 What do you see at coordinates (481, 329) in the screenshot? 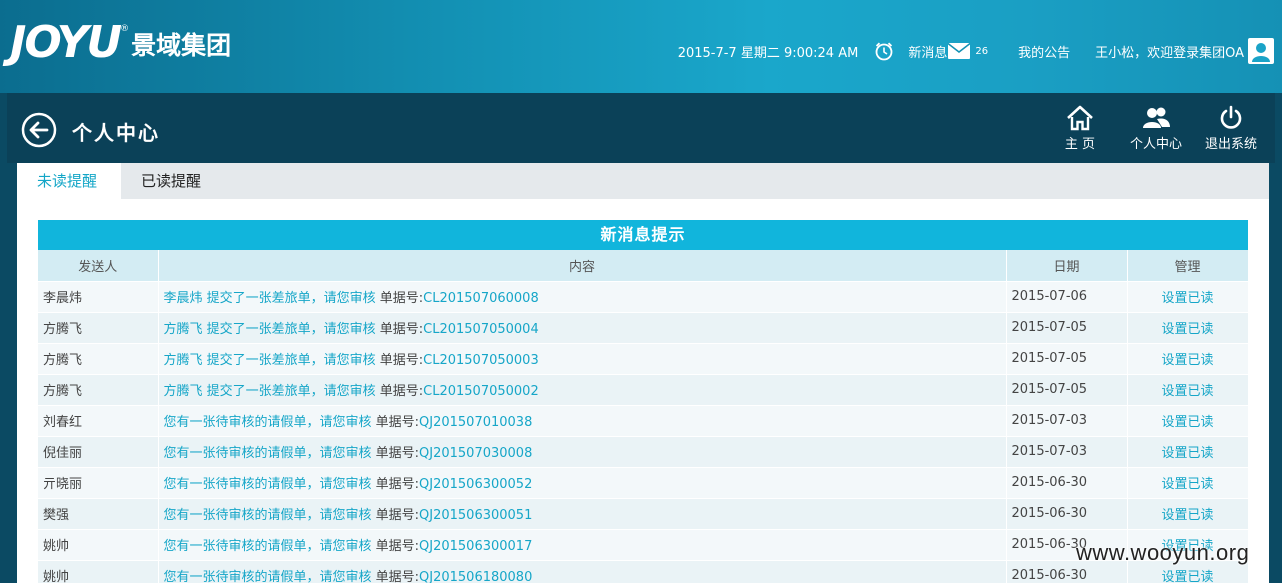
I see `document-number: CL201507050004` at bounding box center [481, 329].